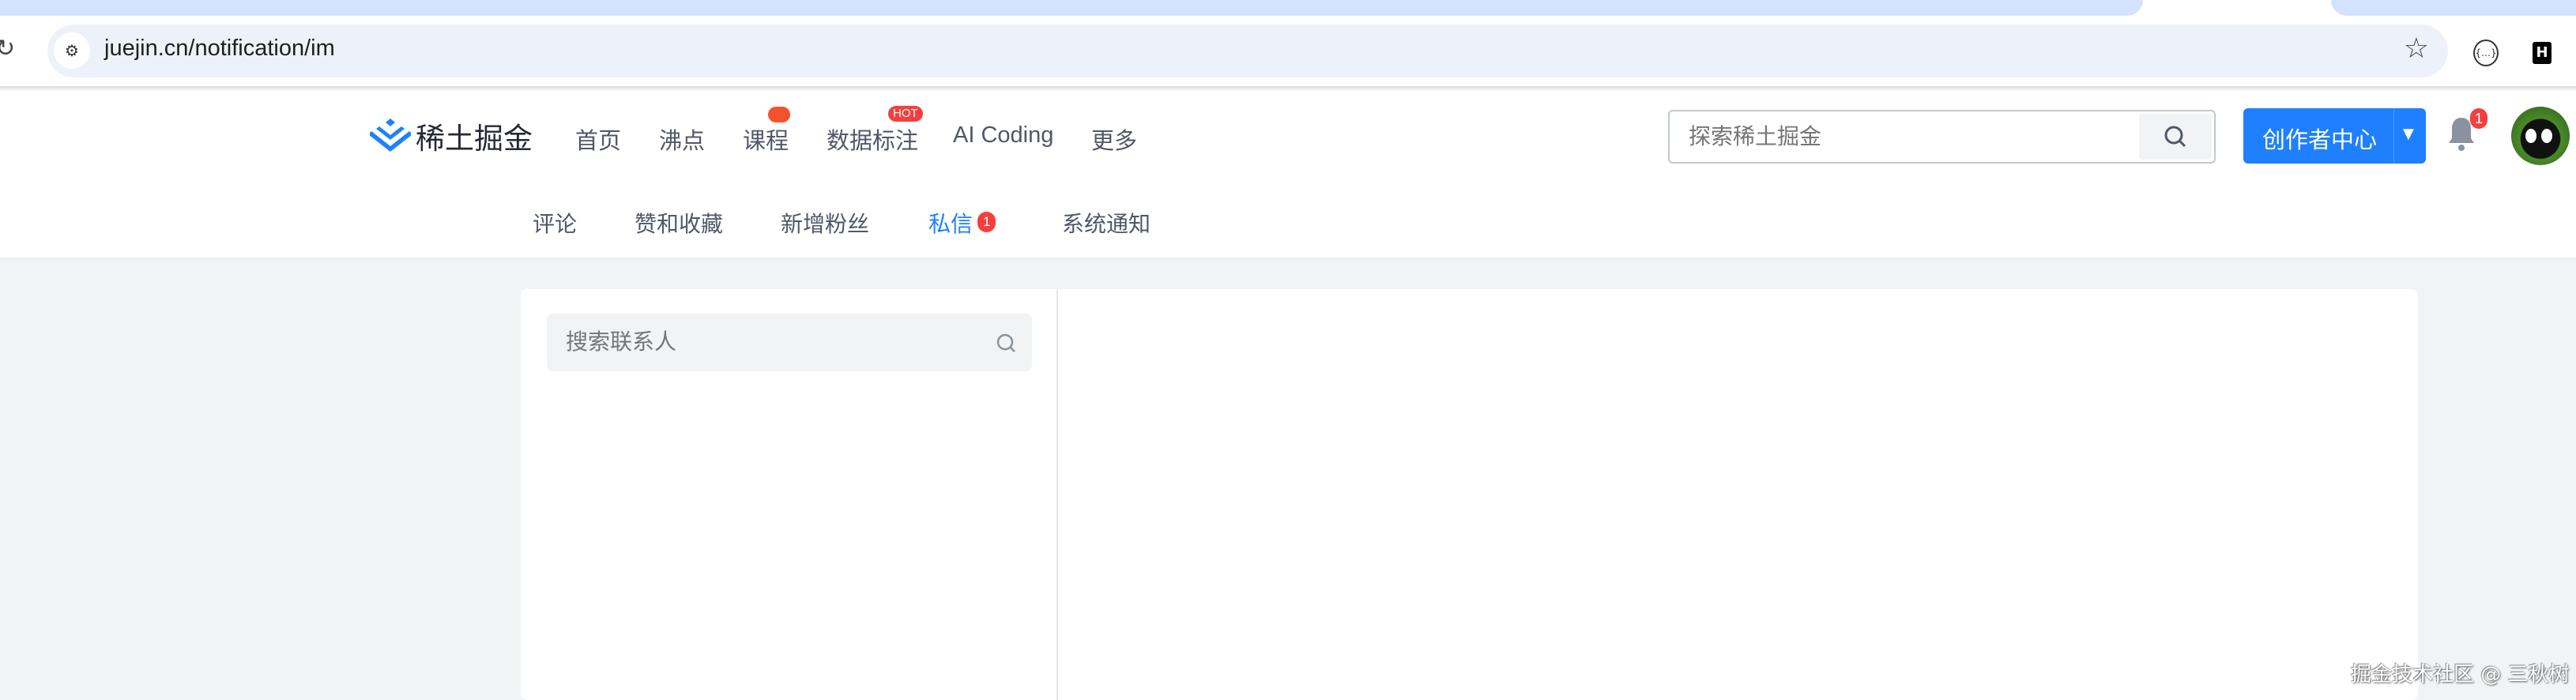  I want to click on extension-h-icon: H, so click(2542, 53).